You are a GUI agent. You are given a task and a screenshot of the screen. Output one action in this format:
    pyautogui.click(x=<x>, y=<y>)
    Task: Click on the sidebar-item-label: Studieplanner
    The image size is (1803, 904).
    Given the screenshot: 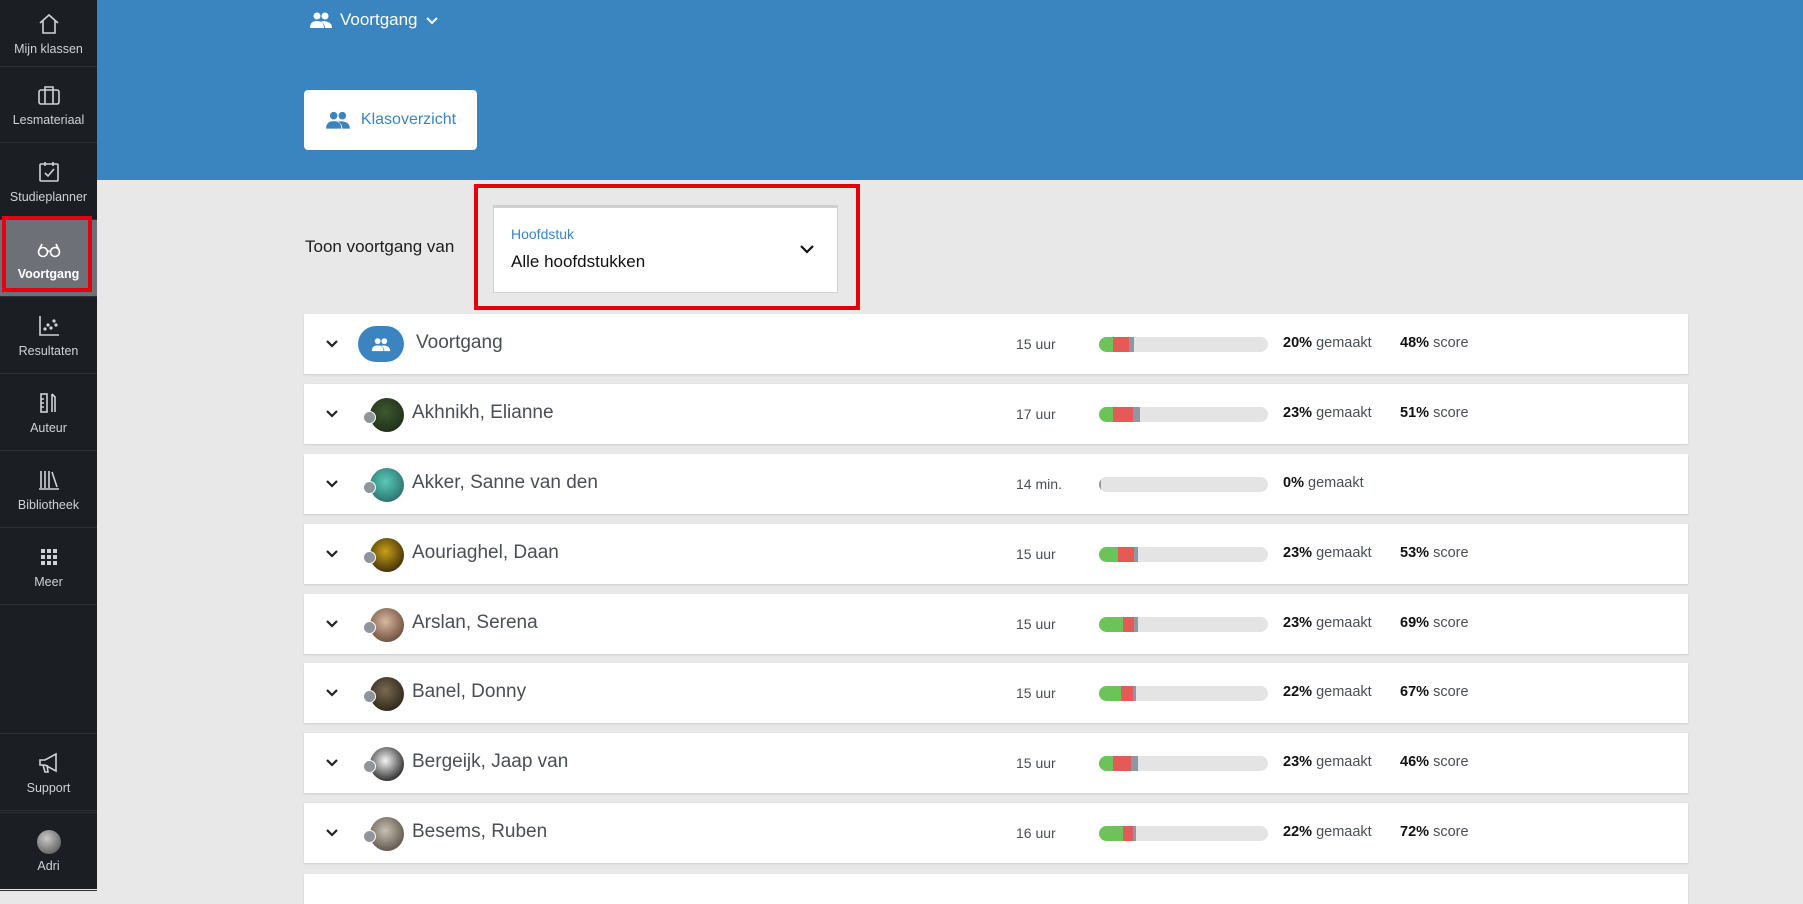 What is the action you would take?
    pyautogui.click(x=48, y=196)
    